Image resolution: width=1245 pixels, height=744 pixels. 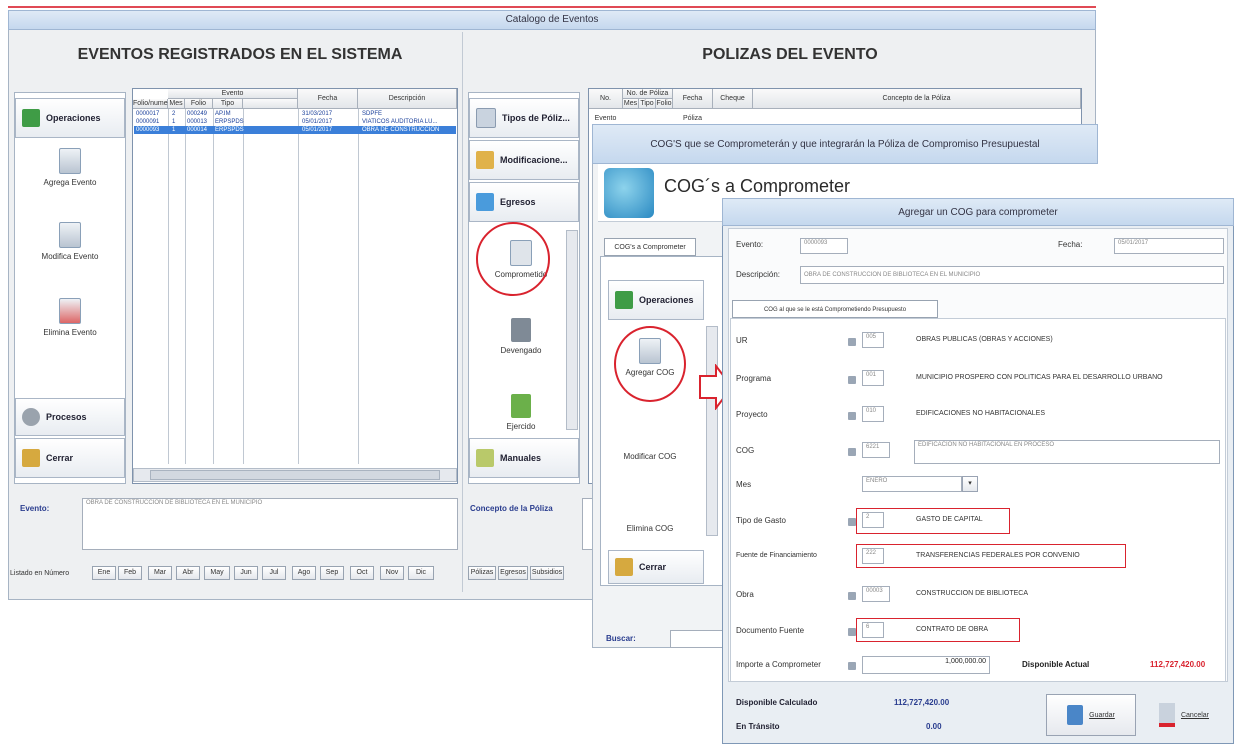 I want to click on tab-polizas: Pólizas, so click(x=482, y=573).